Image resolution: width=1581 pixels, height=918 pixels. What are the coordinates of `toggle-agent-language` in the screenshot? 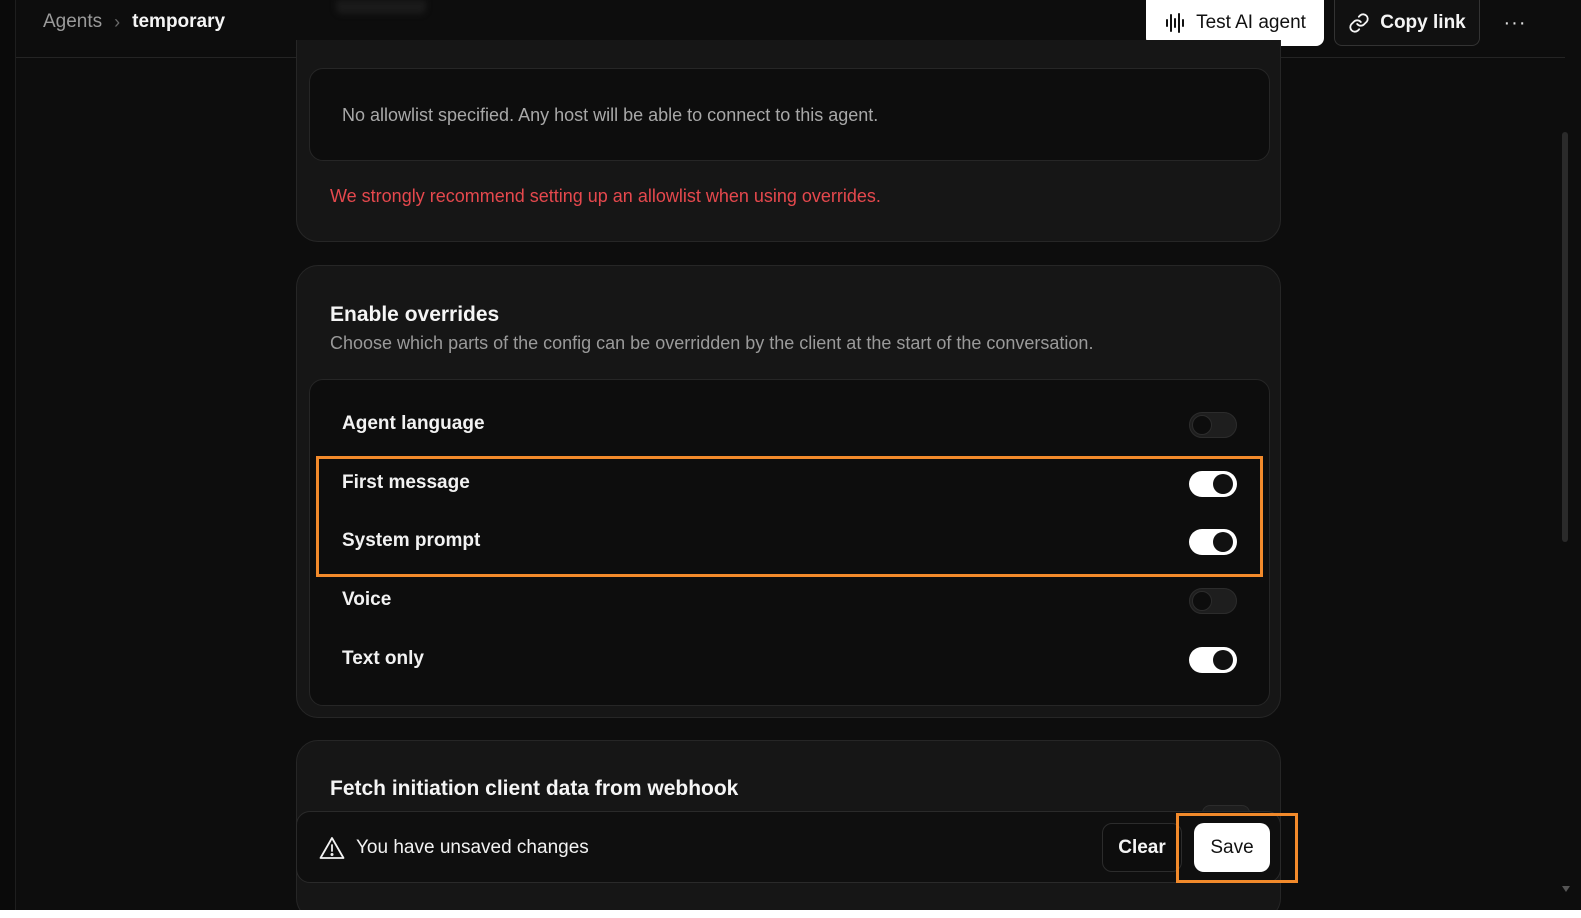 It's located at (1213, 425).